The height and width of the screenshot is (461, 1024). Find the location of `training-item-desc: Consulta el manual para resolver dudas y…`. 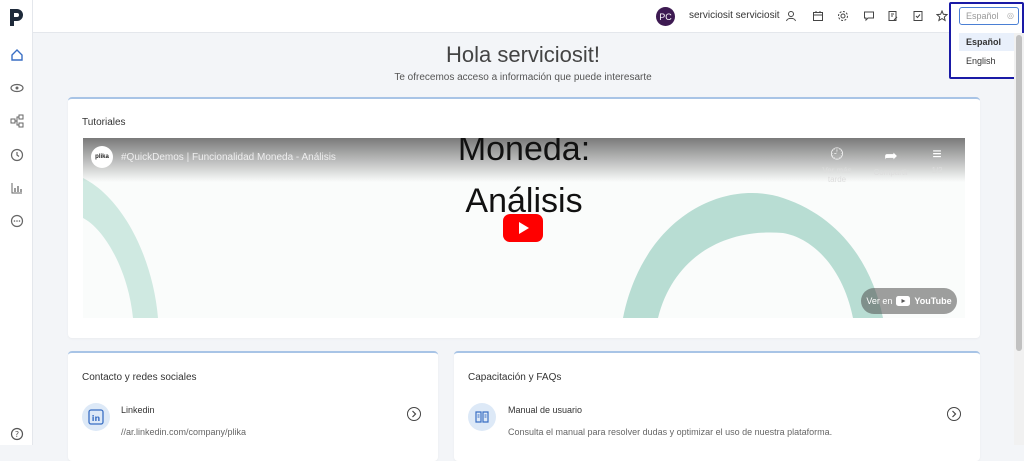

training-item-desc: Consulta el manual para resolver dudas y… is located at coordinates (670, 432).